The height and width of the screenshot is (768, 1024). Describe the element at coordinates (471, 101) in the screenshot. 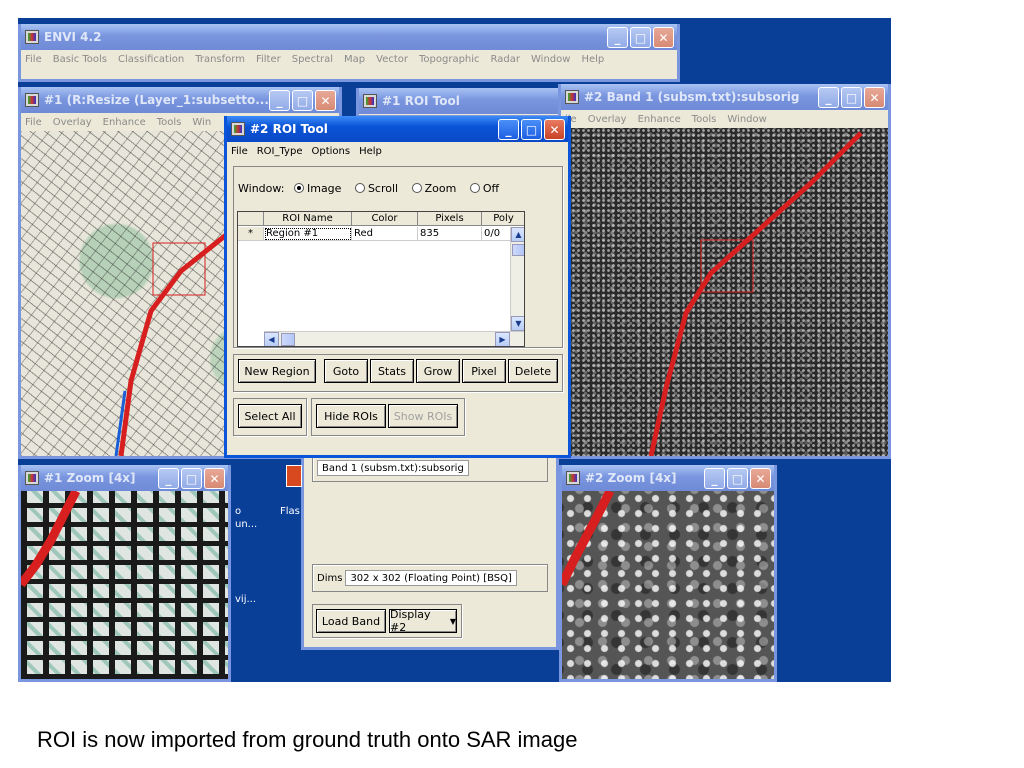

I see `roi-tool1-title-bar: #1 ROI Tool` at that location.